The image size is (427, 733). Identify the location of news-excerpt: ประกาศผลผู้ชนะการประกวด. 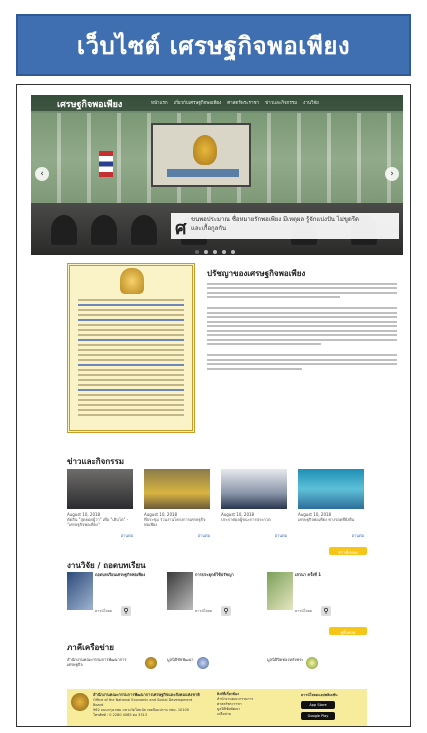
(246, 519).